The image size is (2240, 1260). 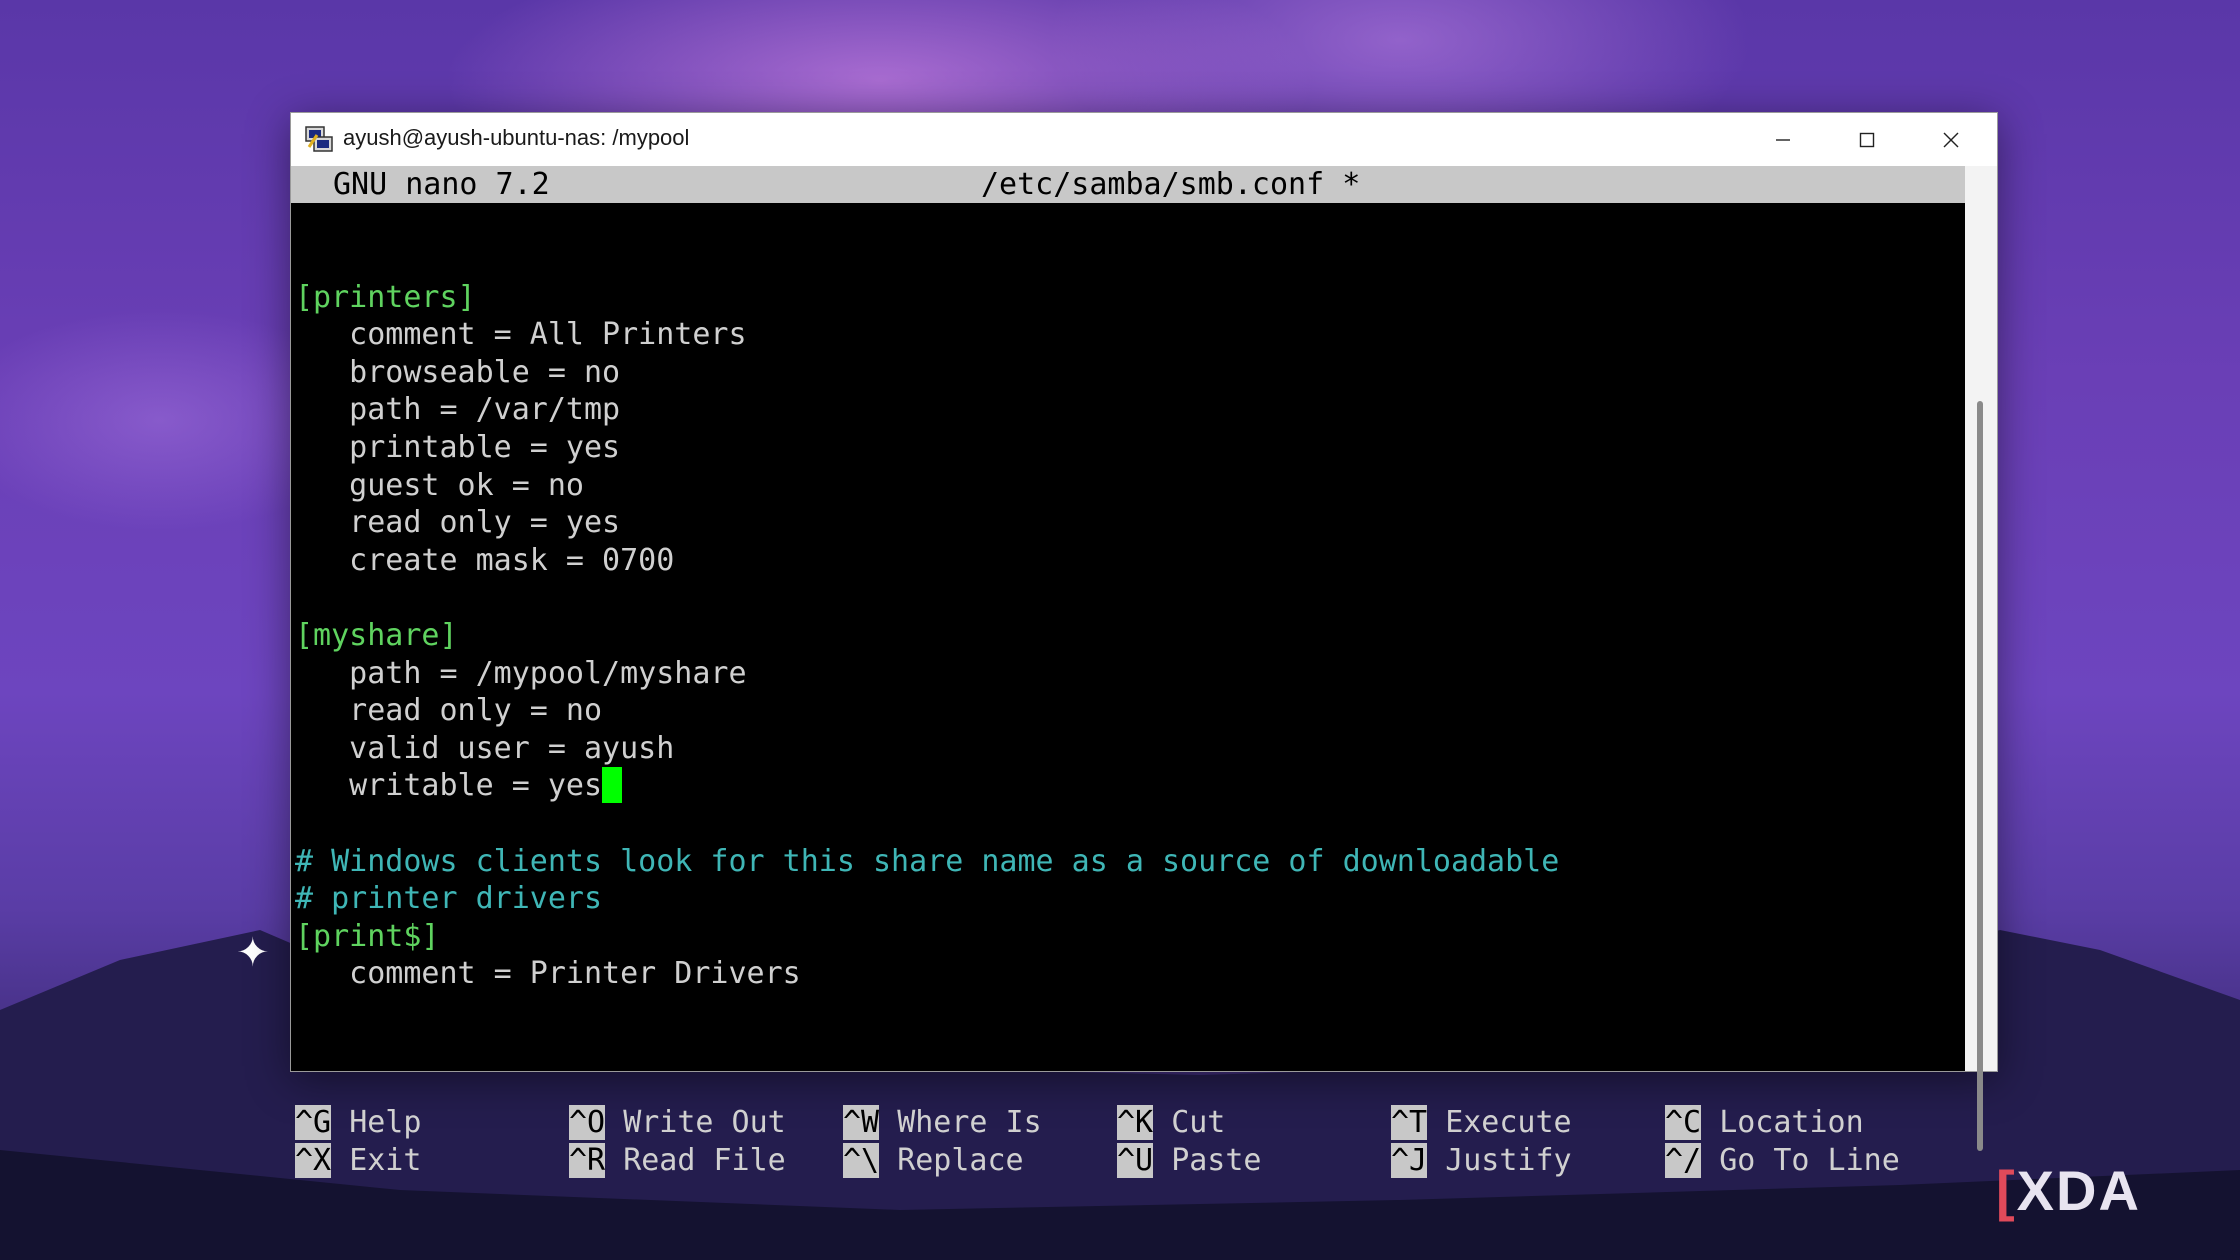 I want to click on shortcut-label: Replace, so click(x=960, y=1160).